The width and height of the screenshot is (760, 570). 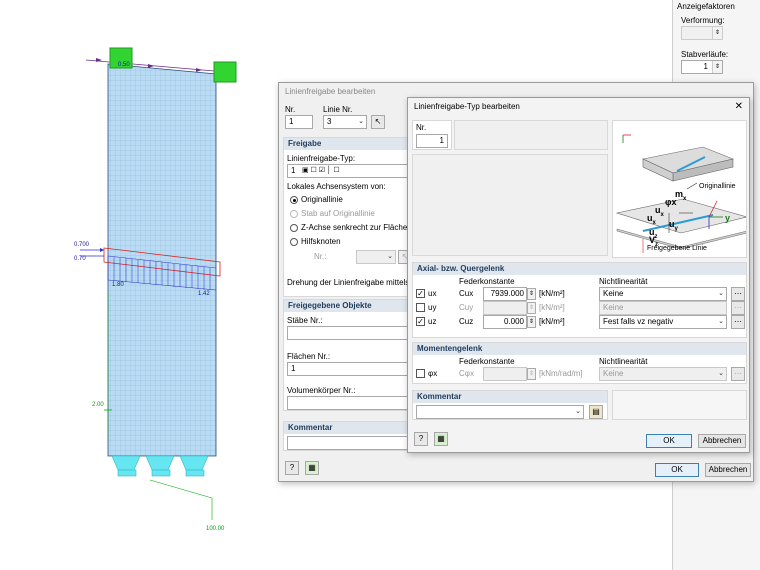 I want to click on ok-button-back: OK, so click(x=677, y=470).